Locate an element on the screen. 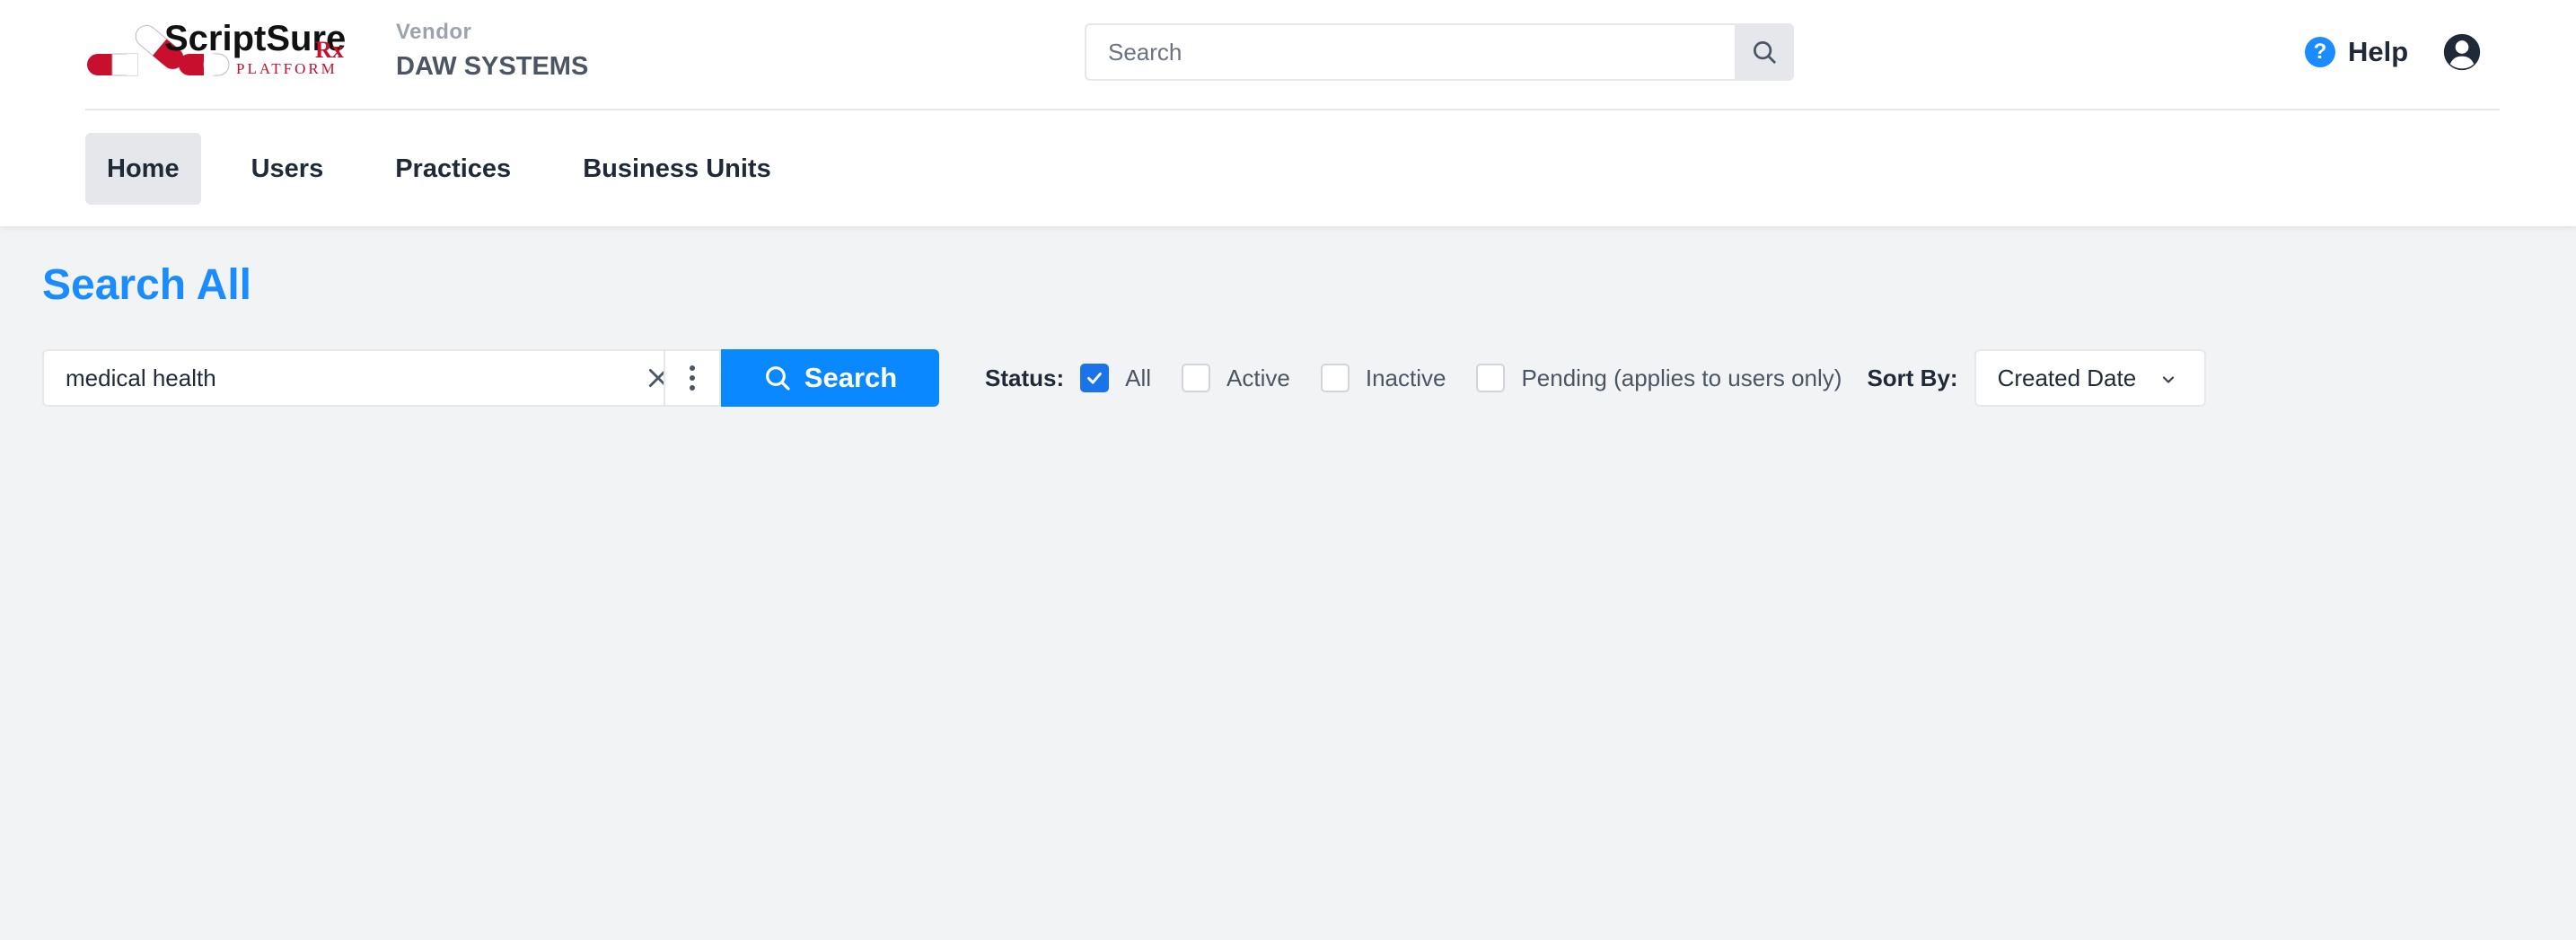  user-circle-icon is located at coordinates (2462, 52).